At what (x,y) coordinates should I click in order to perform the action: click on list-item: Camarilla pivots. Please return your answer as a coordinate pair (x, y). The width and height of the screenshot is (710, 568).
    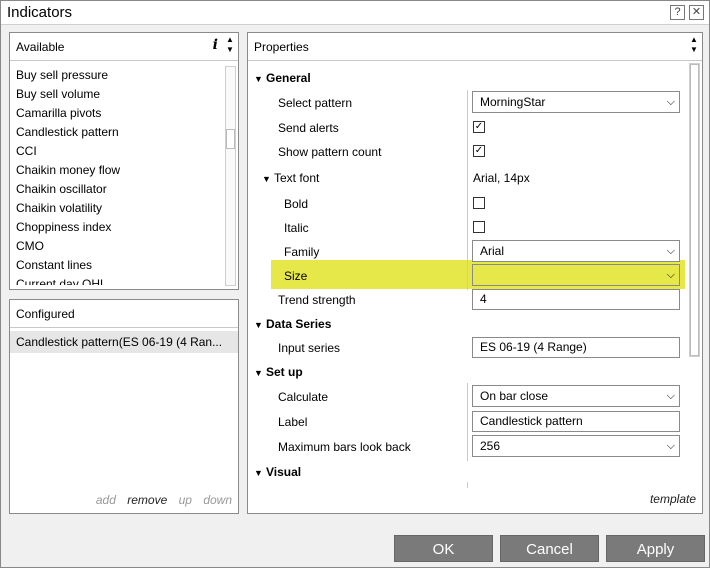
    Looking at the image, I should click on (124, 113).